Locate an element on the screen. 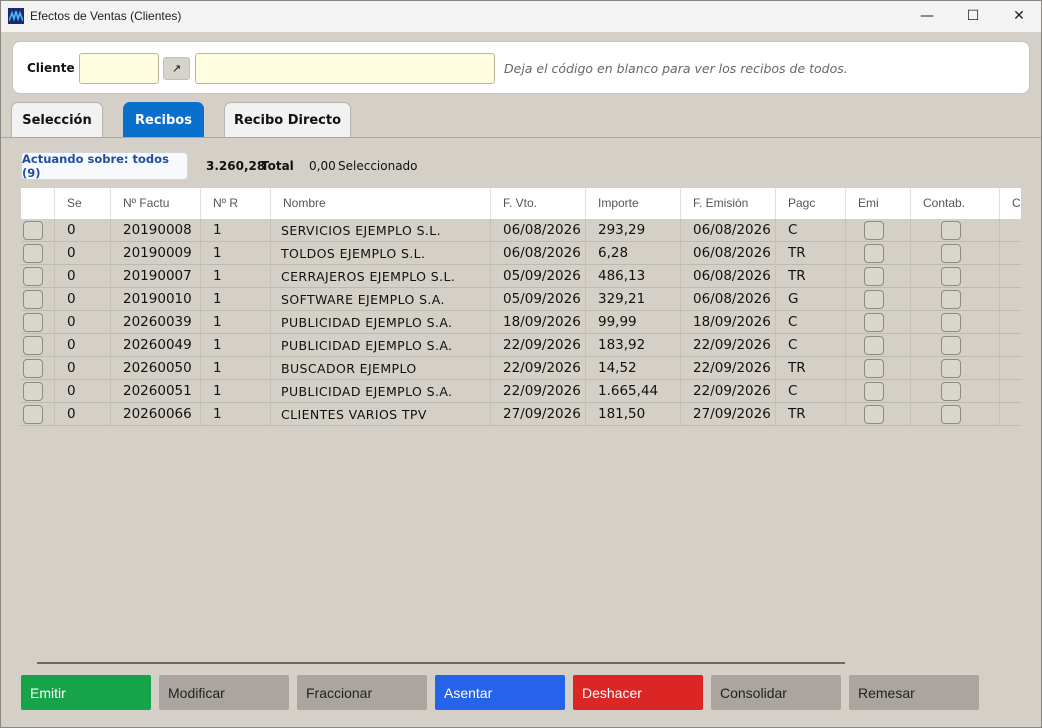  cell-serie: 0 is located at coordinates (82, 276).